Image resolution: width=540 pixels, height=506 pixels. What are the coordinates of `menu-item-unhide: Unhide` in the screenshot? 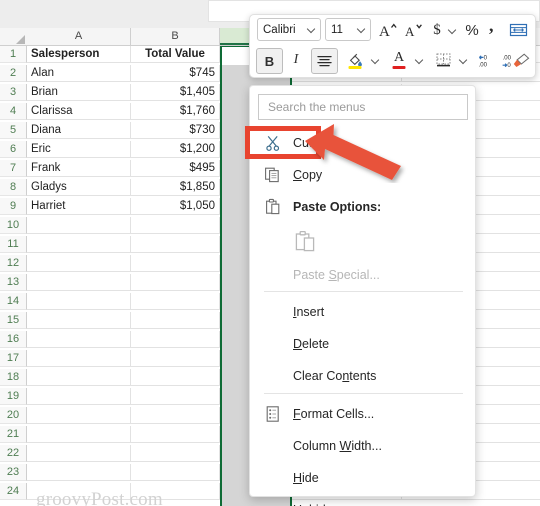 It's located at (363, 501).